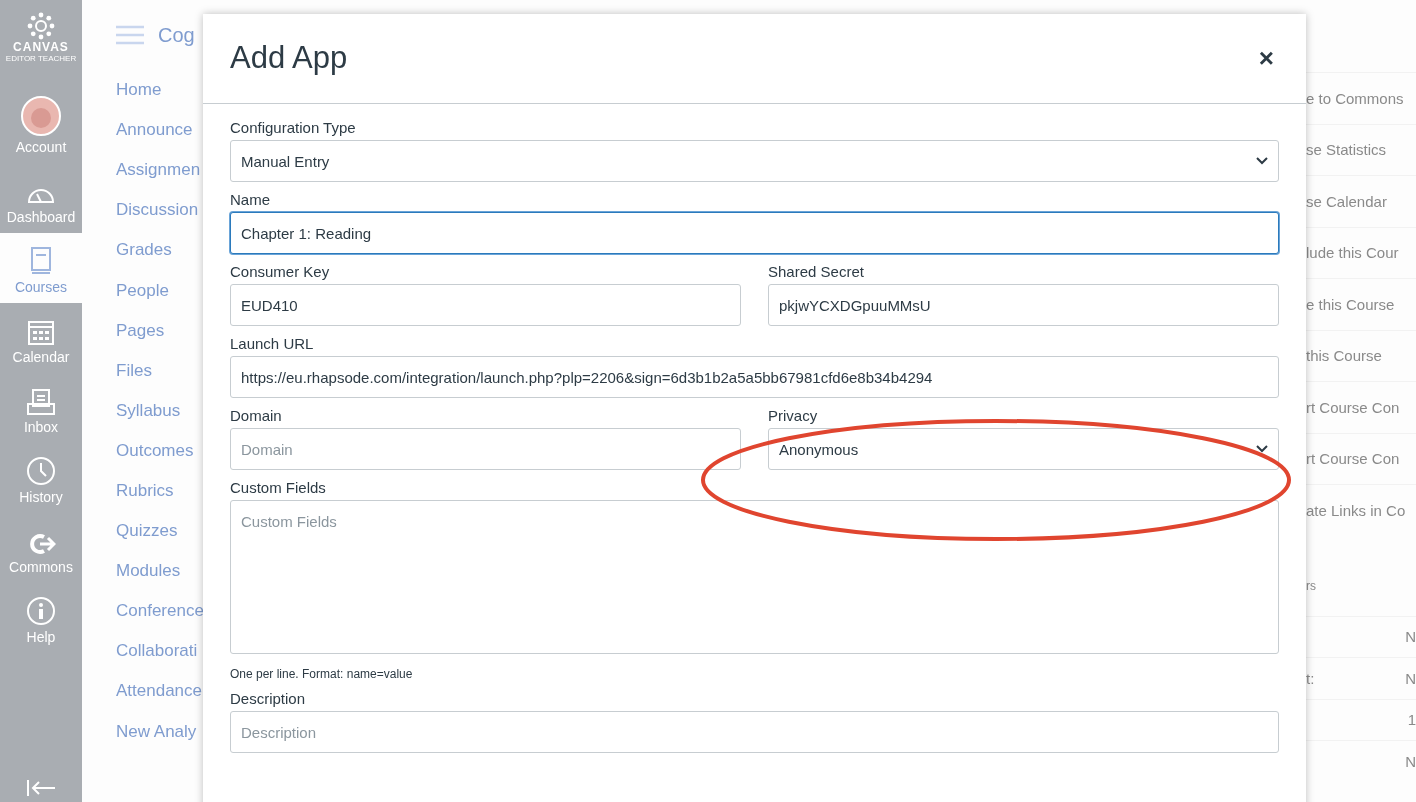 This screenshot has width=1416, height=802. Describe the element at coordinates (142, 250) in the screenshot. I see `course-nav-link: Grades` at that location.